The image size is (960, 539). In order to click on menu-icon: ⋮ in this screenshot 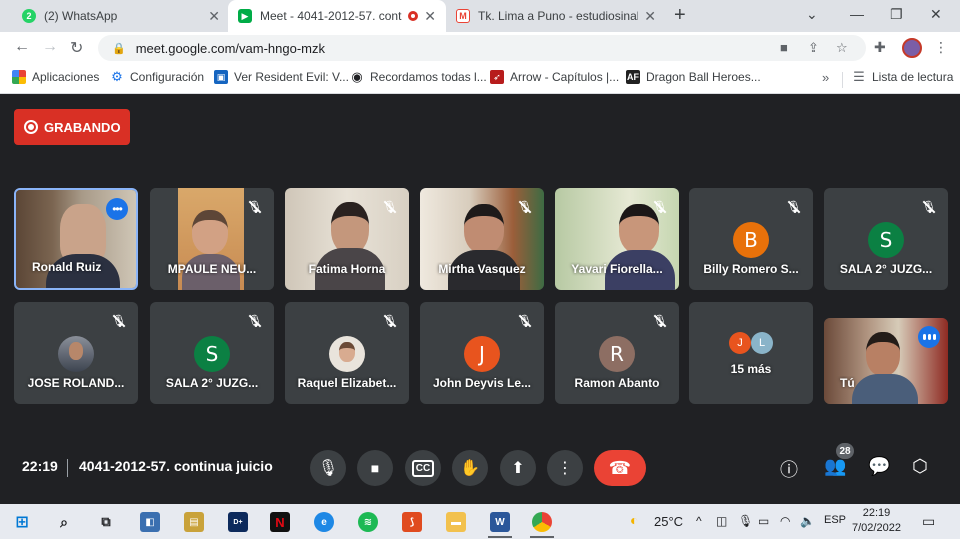, I will do `click(941, 47)`.